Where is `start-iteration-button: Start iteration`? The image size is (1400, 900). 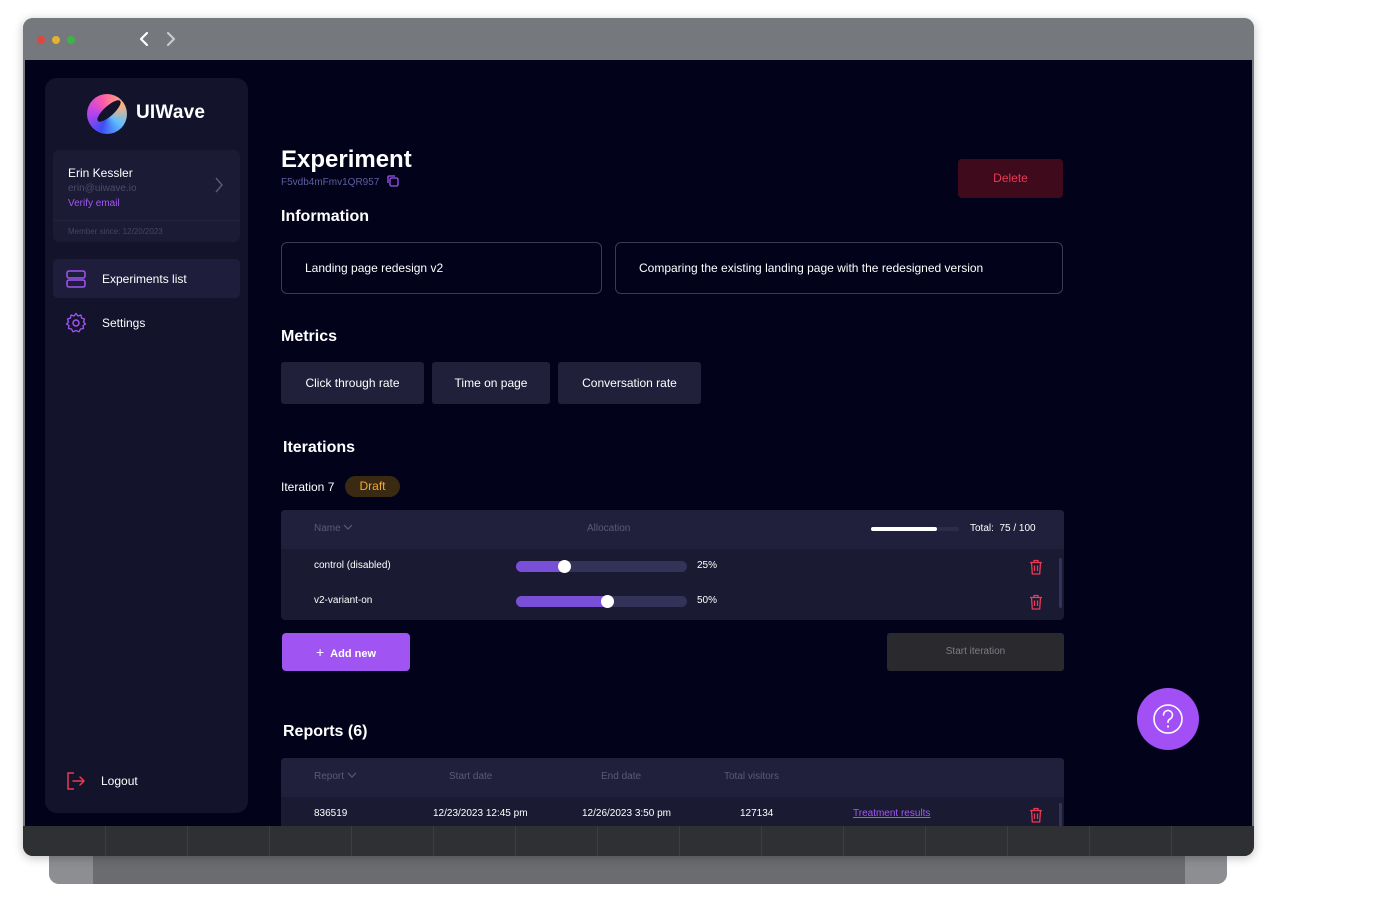 start-iteration-button: Start iteration is located at coordinates (975, 652).